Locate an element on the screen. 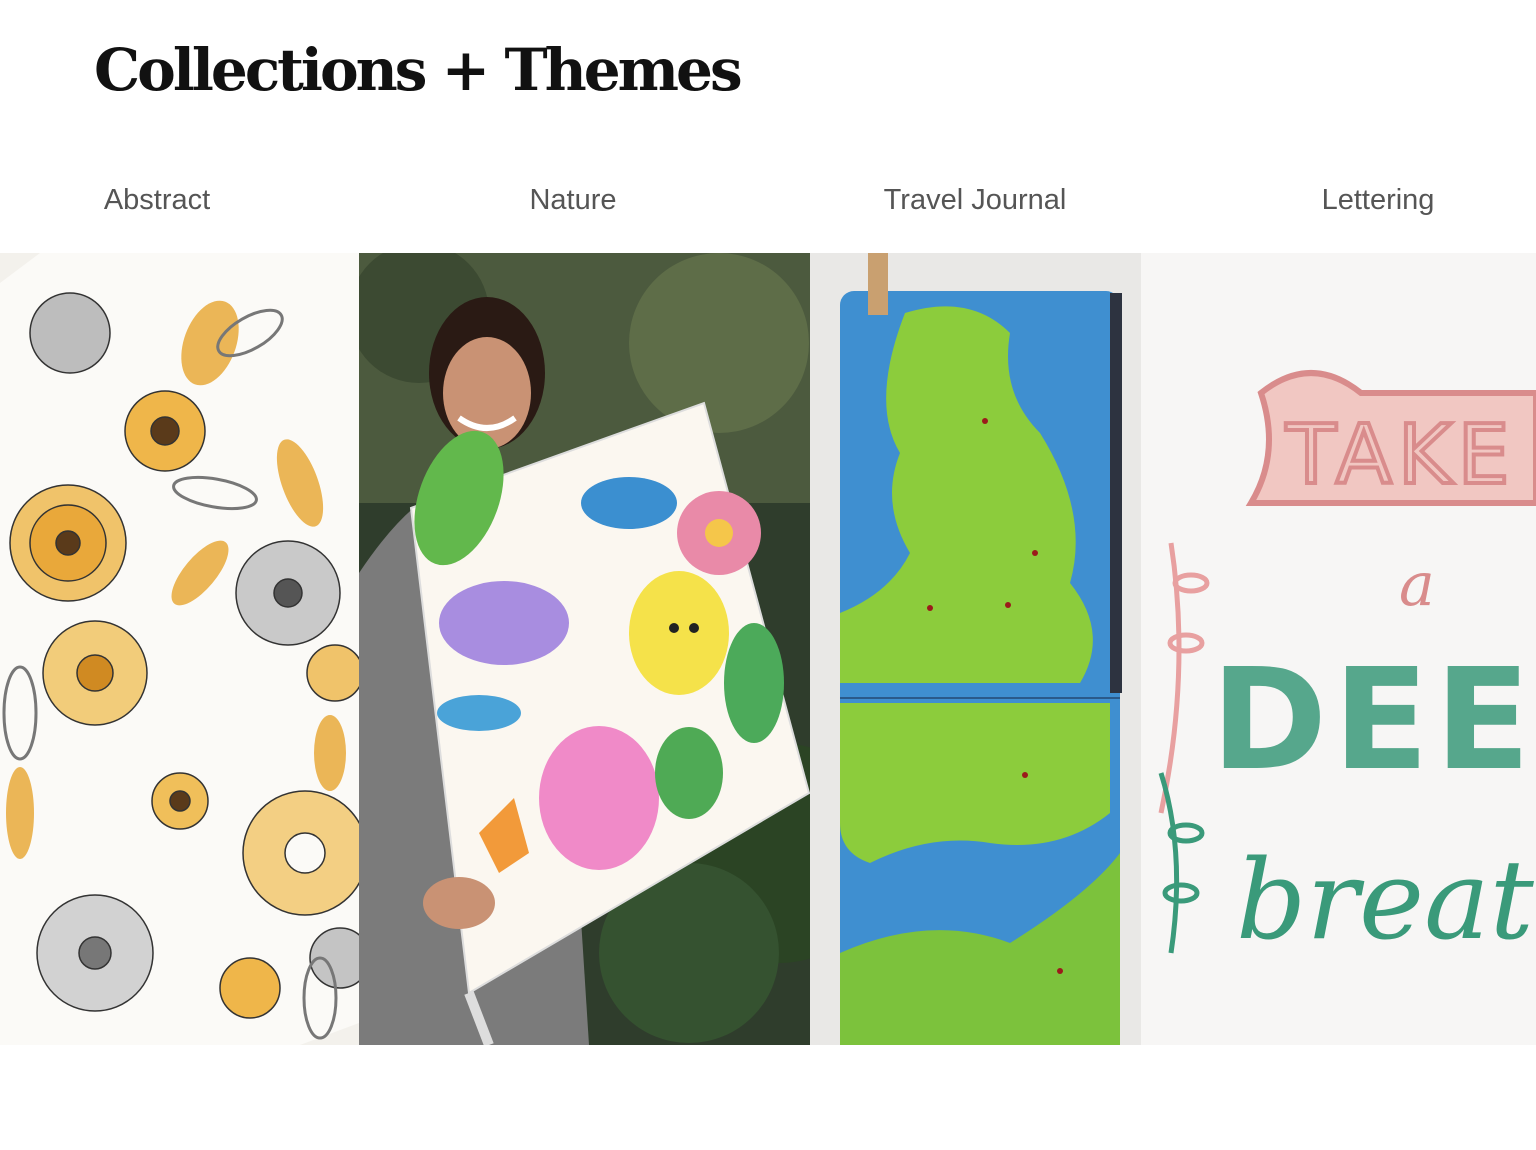 This screenshot has height=1150, width=1536. tab-travel-journal: Travel Journal is located at coordinates (975, 200).